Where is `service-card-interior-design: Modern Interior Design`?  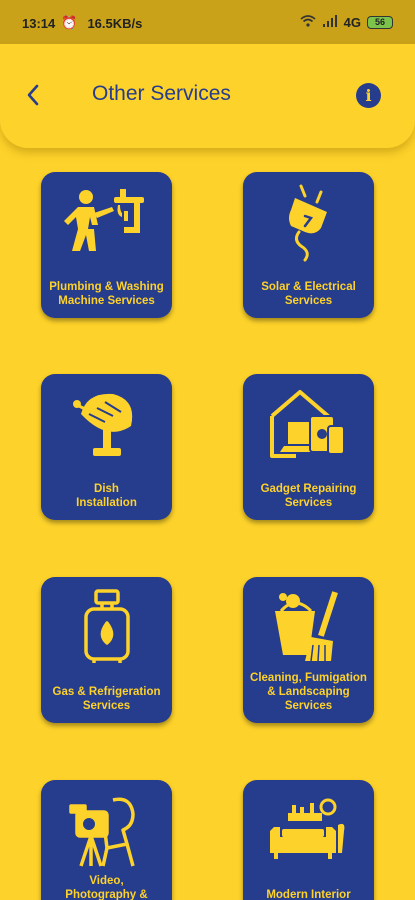 service-card-interior-design: Modern Interior Design is located at coordinates (308, 840).